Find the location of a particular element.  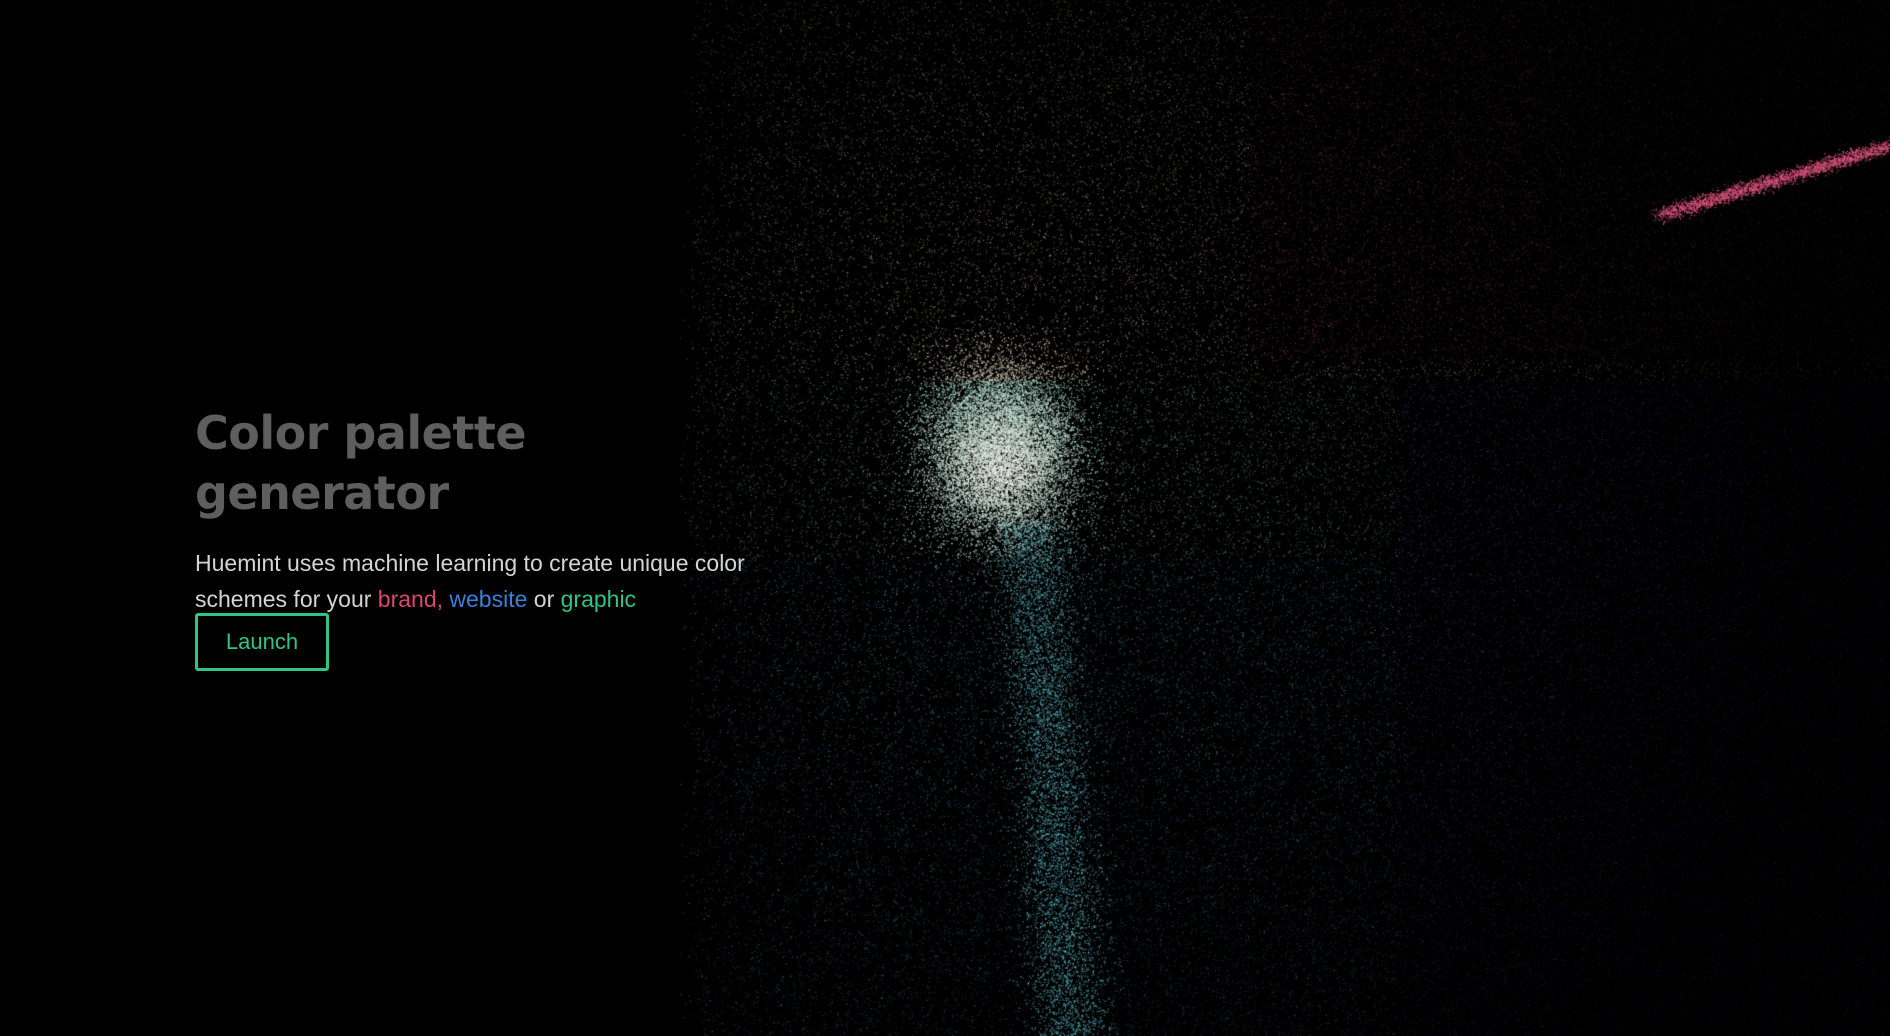

launch-button: Launch is located at coordinates (262, 642).